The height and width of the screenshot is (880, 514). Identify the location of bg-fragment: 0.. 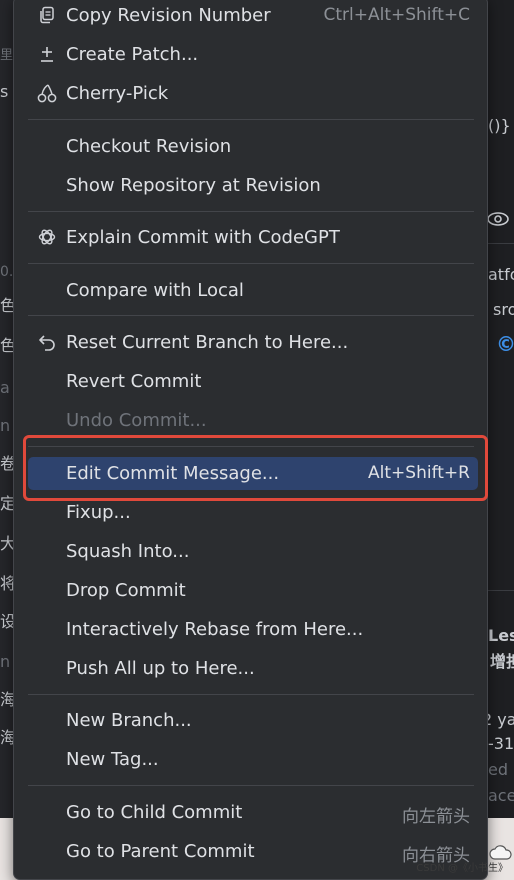
(7, 272).